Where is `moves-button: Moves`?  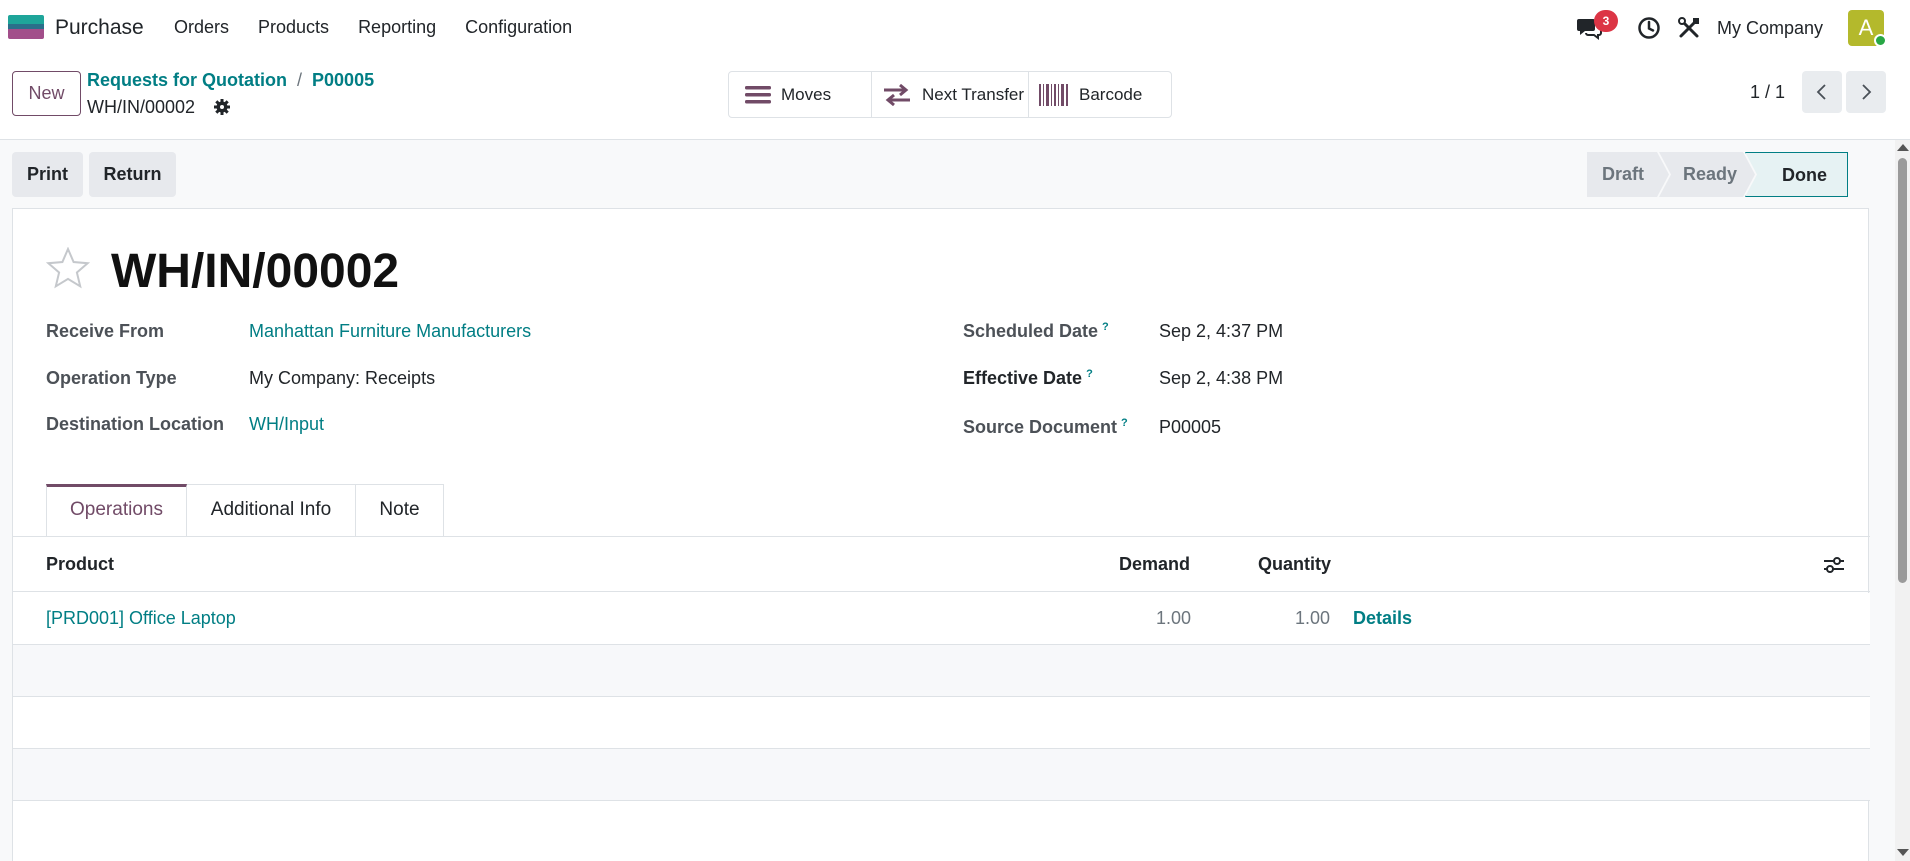
moves-button: Moves is located at coordinates (800, 94).